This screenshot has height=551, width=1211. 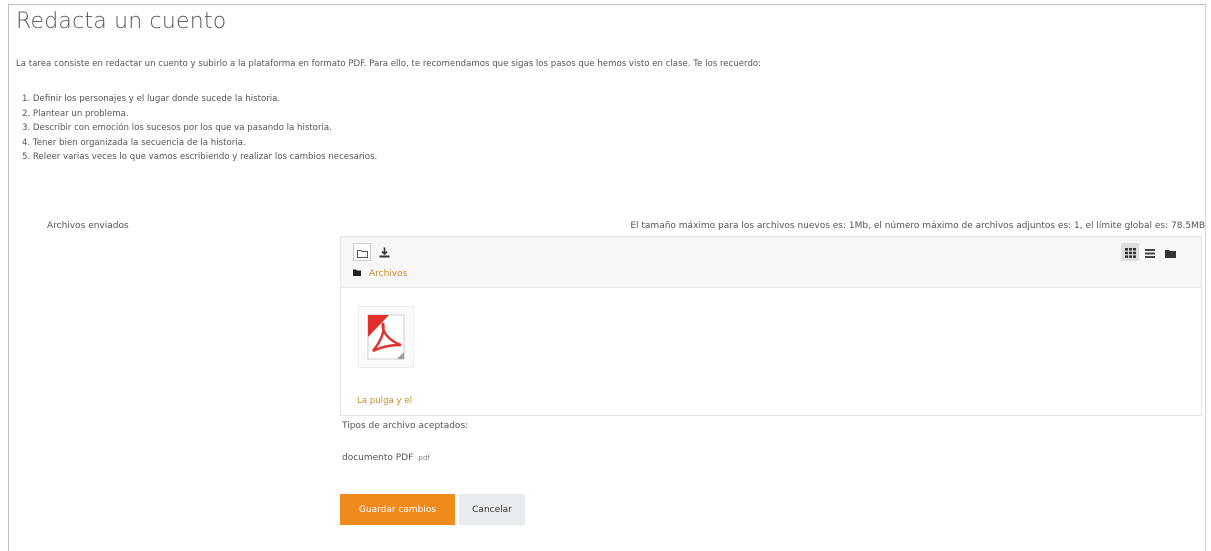 What do you see at coordinates (388, 274) in the screenshot?
I see `breadcrumb-files-link: Archivos` at bounding box center [388, 274].